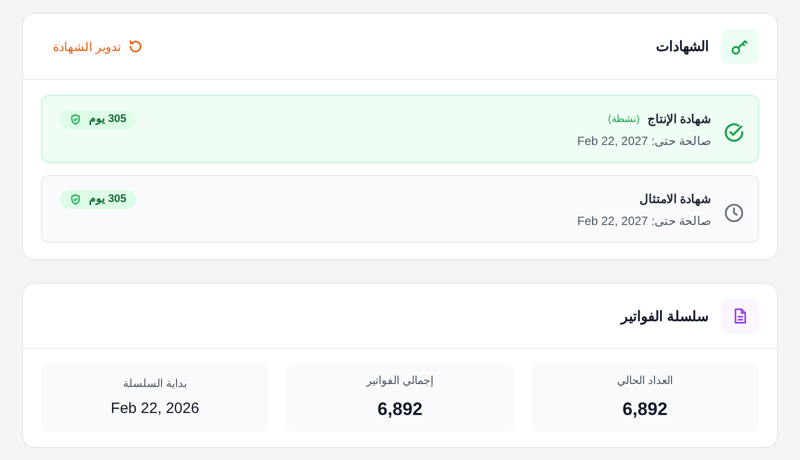  What do you see at coordinates (740, 316) in the screenshot?
I see `document-icon` at bounding box center [740, 316].